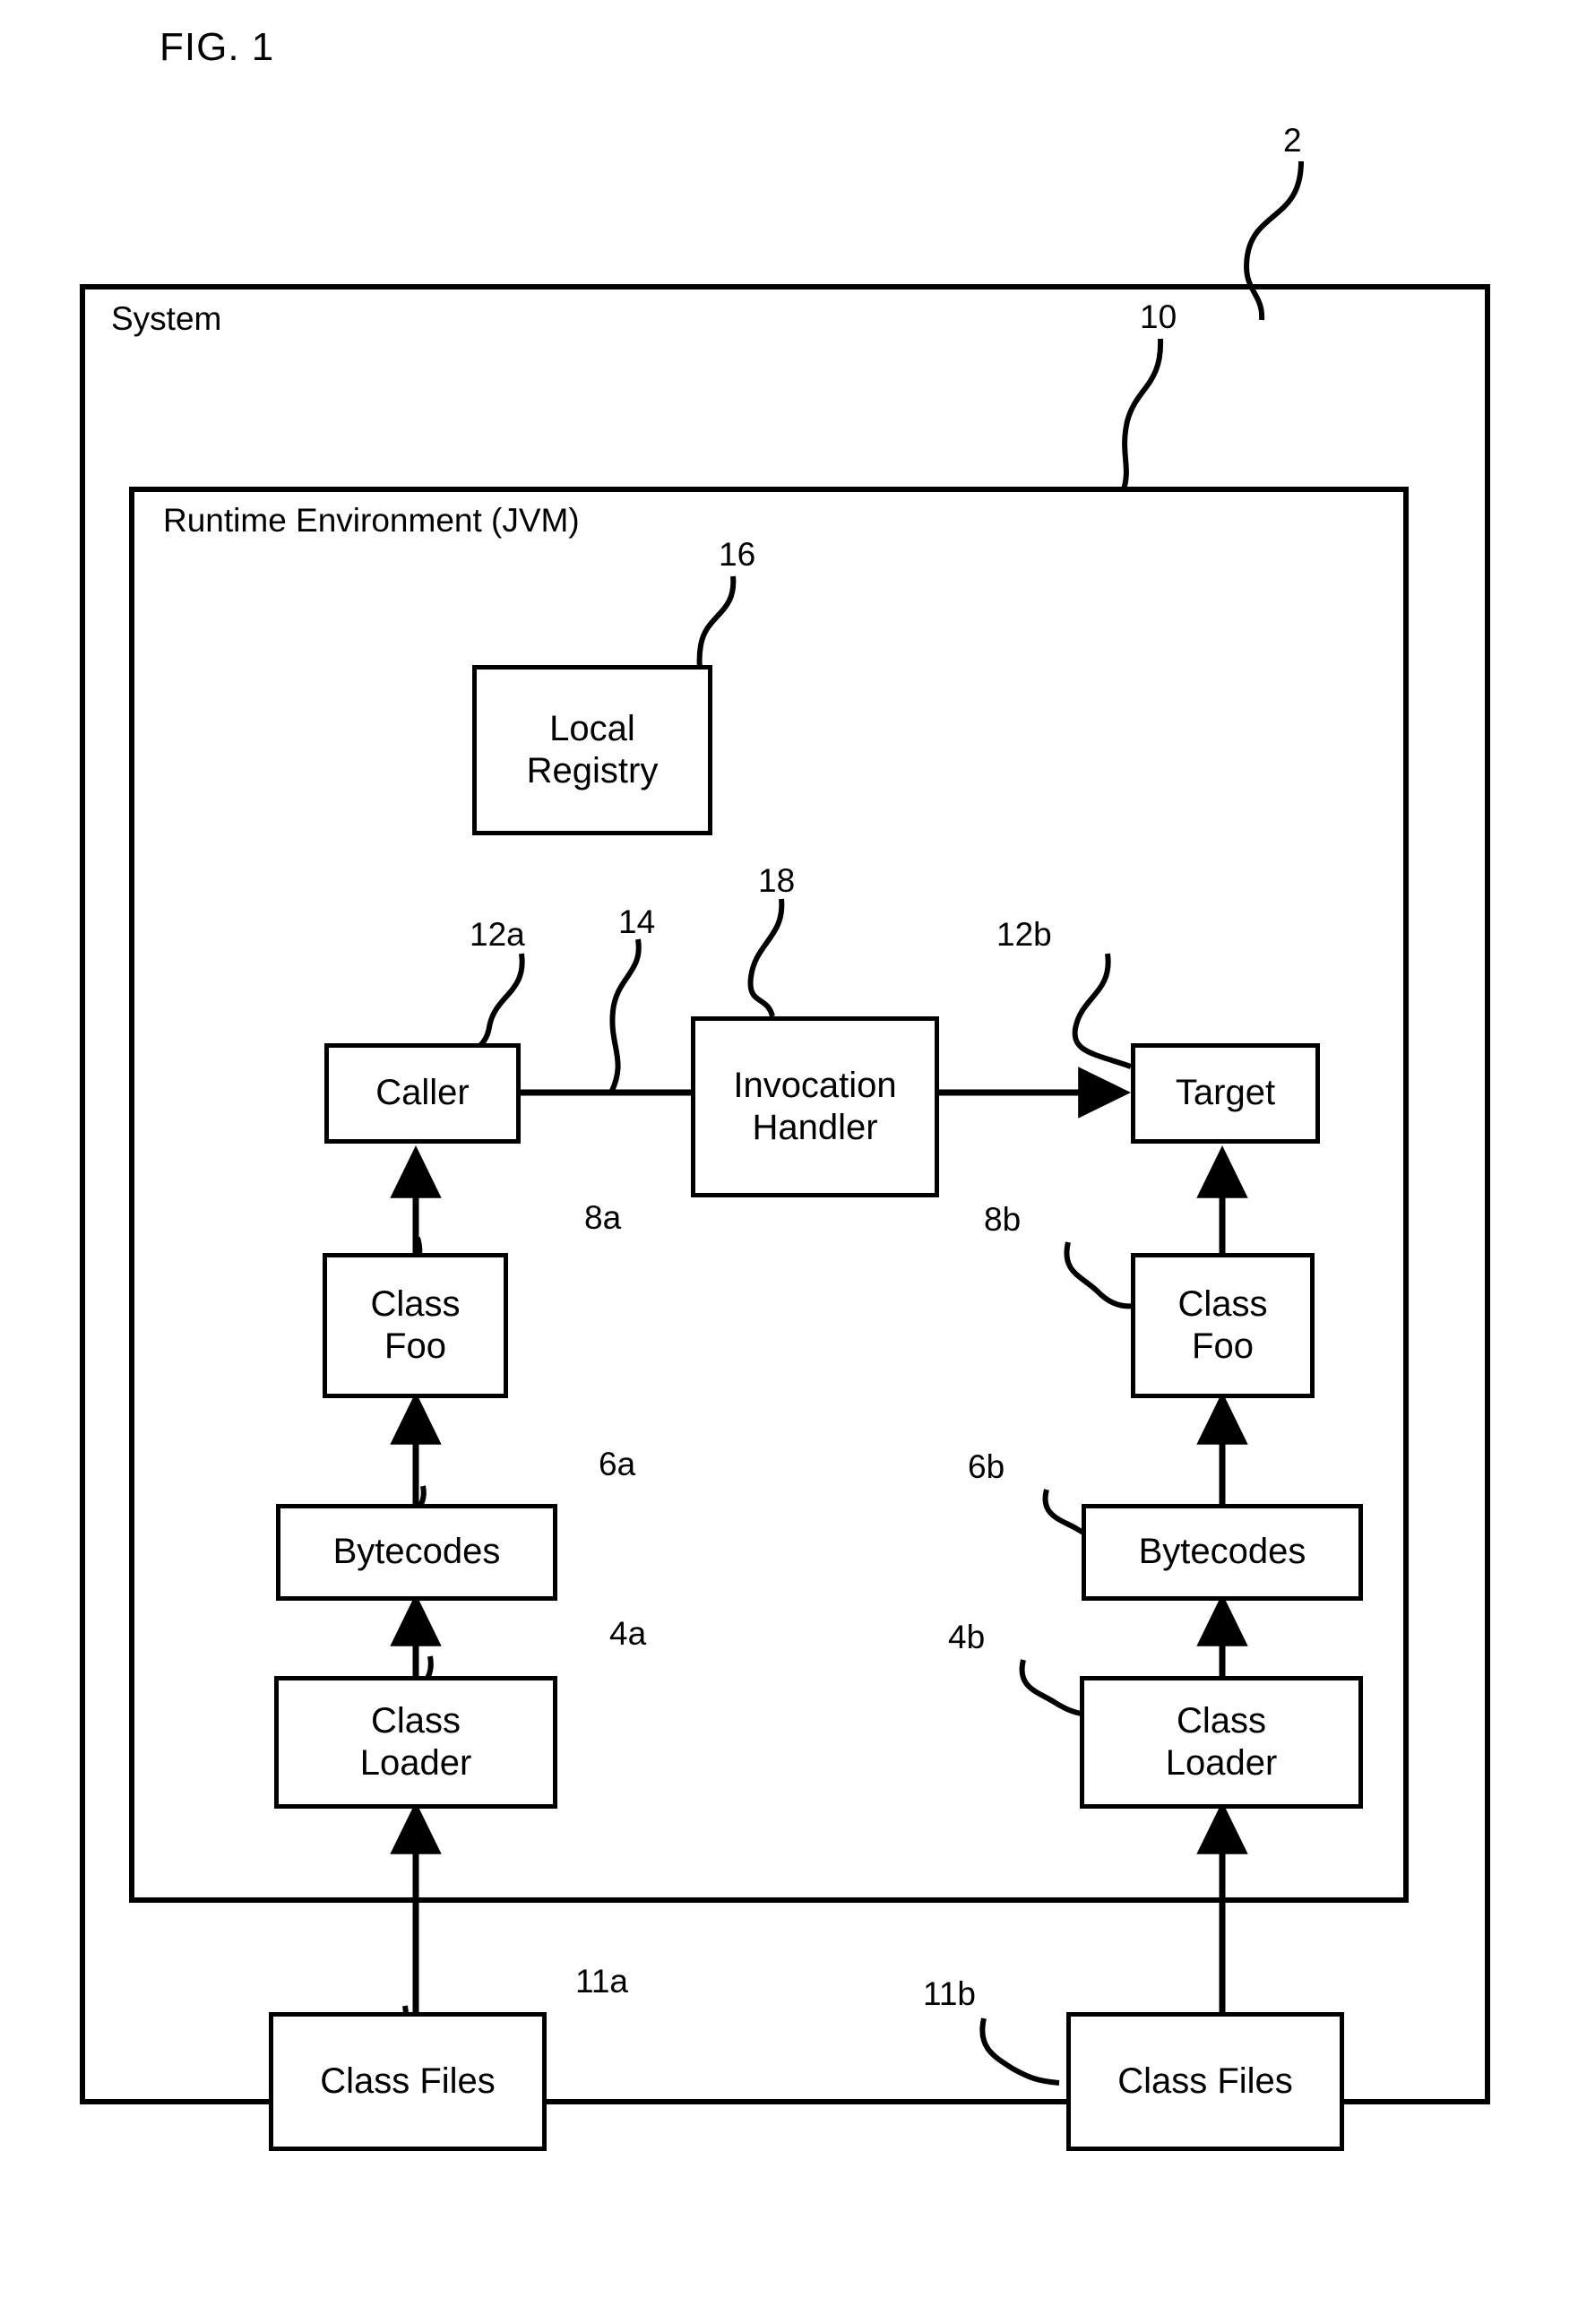  Describe the element at coordinates (217, 47) in the screenshot. I see `figure-title: FIG. 1` at that location.